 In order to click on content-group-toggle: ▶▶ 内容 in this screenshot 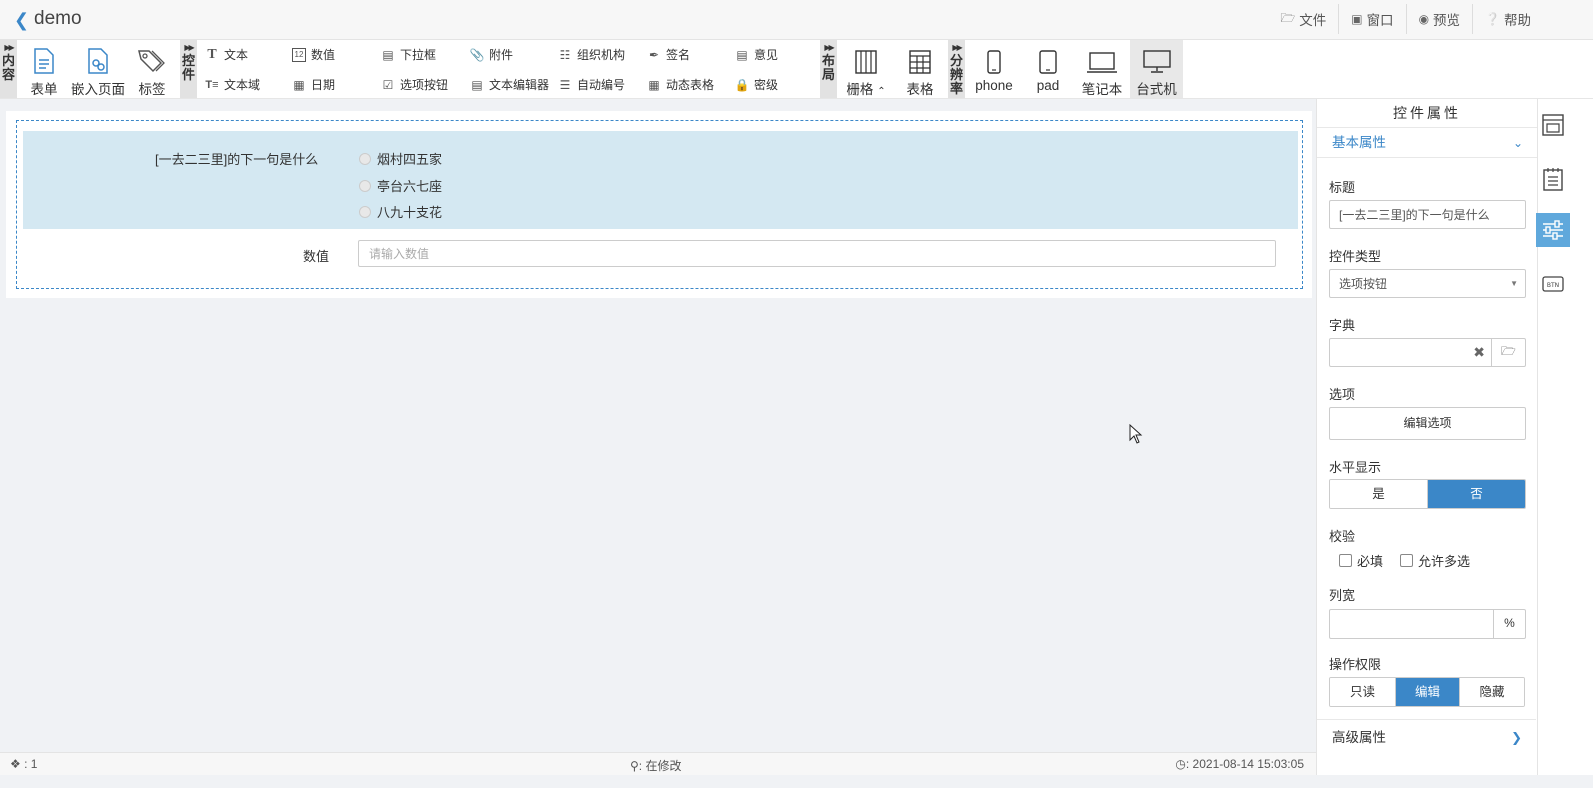, I will do `click(8, 69)`.